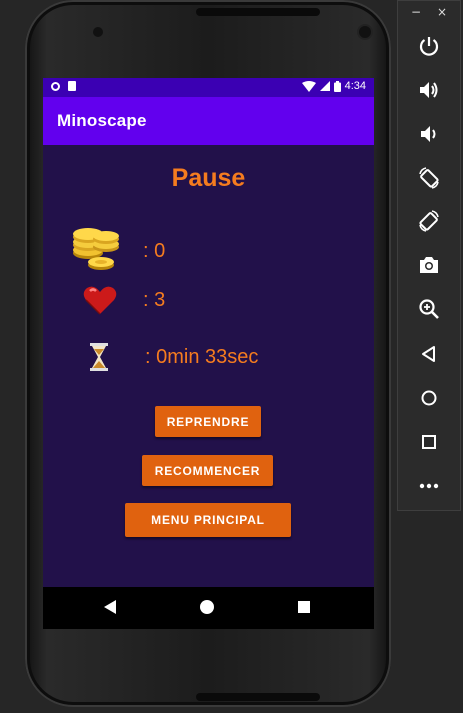 The image size is (463, 713). I want to click on app-title: Minoscape, so click(102, 120).